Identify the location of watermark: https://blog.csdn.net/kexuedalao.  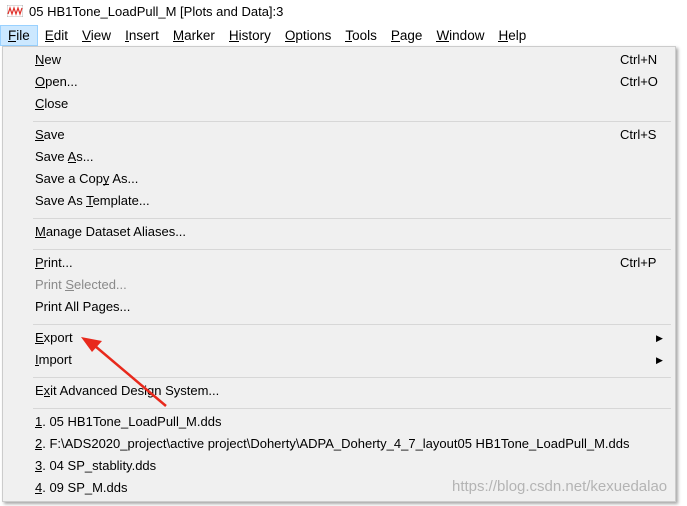
(560, 486).